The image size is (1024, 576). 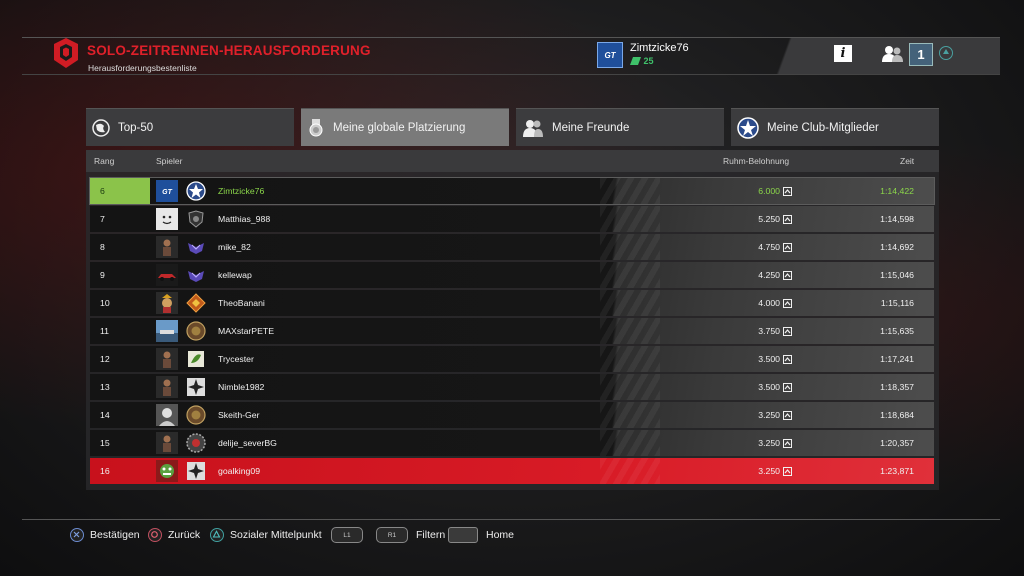 What do you see at coordinates (512, 303) in the screenshot?
I see `table-row: 10 TheoBanani 4.000 1:15,116` at bounding box center [512, 303].